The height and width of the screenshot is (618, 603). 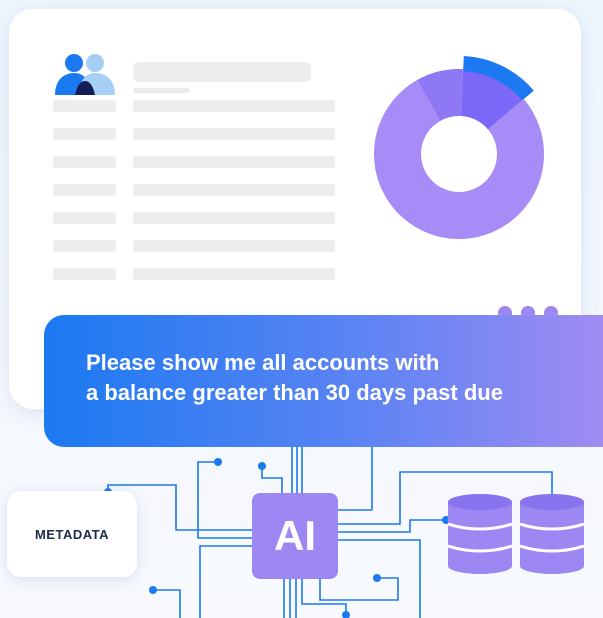 What do you see at coordinates (295, 274) in the screenshot?
I see `table-row` at bounding box center [295, 274].